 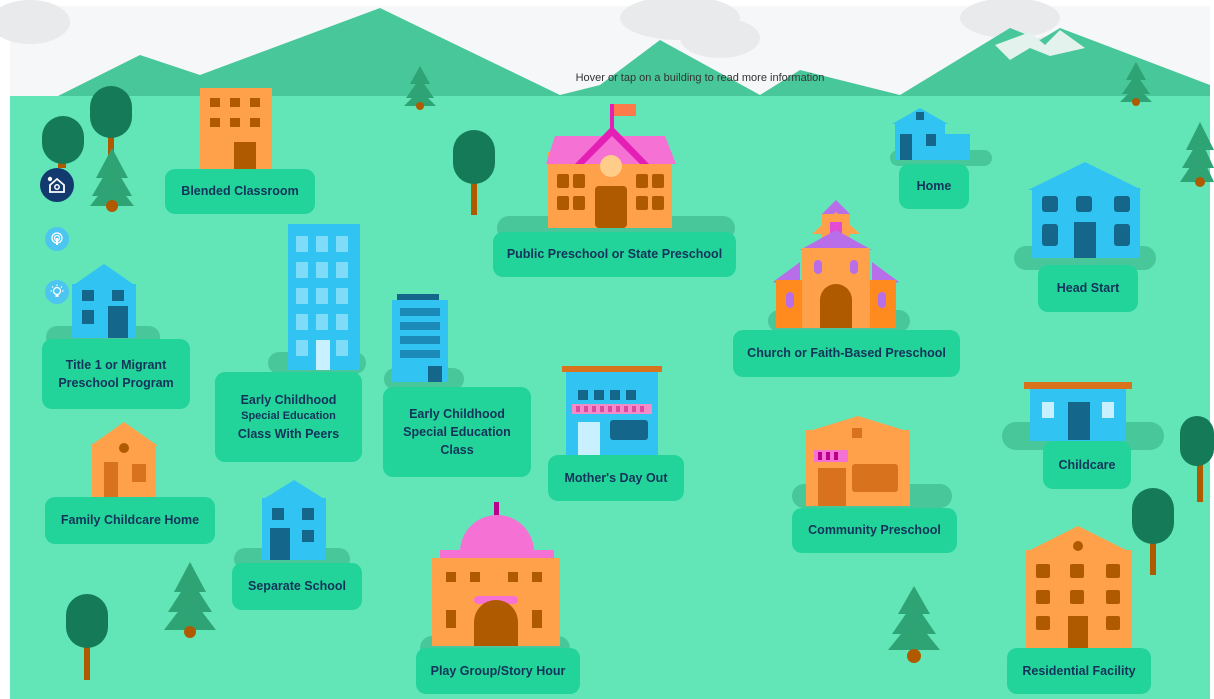 What do you see at coordinates (297, 586) in the screenshot?
I see `label-separate-school: Separate School` at bounding box center [297, 586].